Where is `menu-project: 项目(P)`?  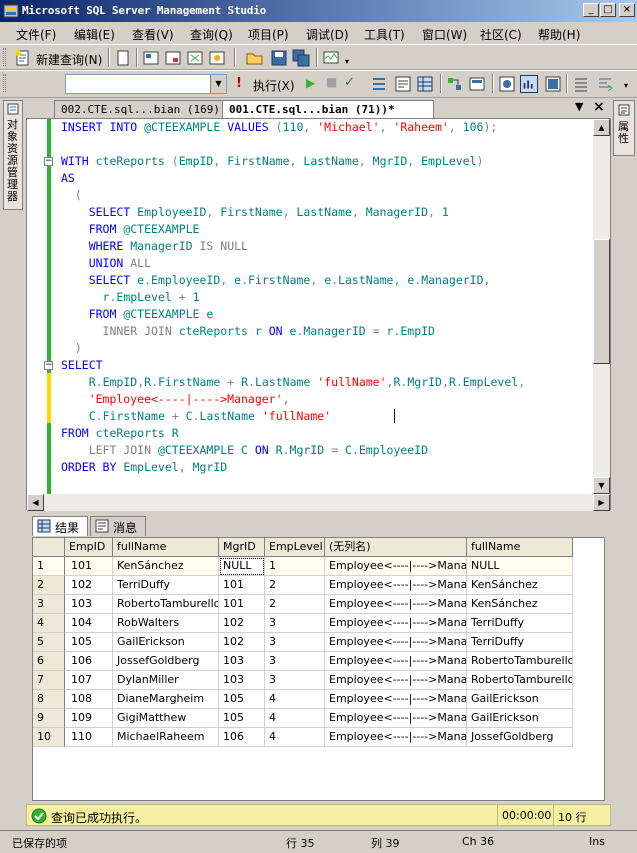 menu-project: 项目(P) is located at coordinates (268, 34).